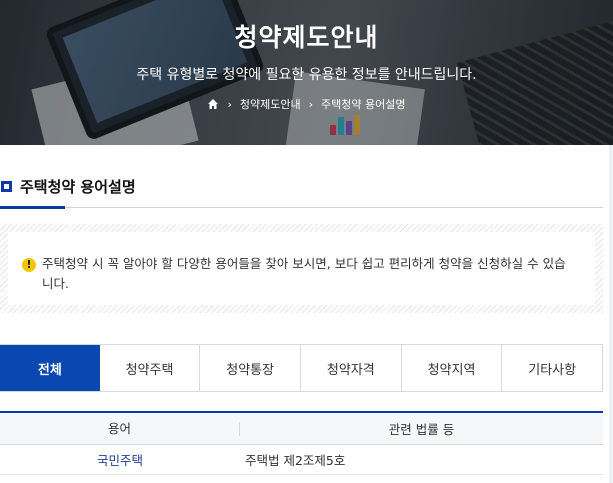  What do you see at coordinates (78, 186) in the screenshot?
I see `section-title: 주택청약 용어설명` at bounding box center [78, 186].